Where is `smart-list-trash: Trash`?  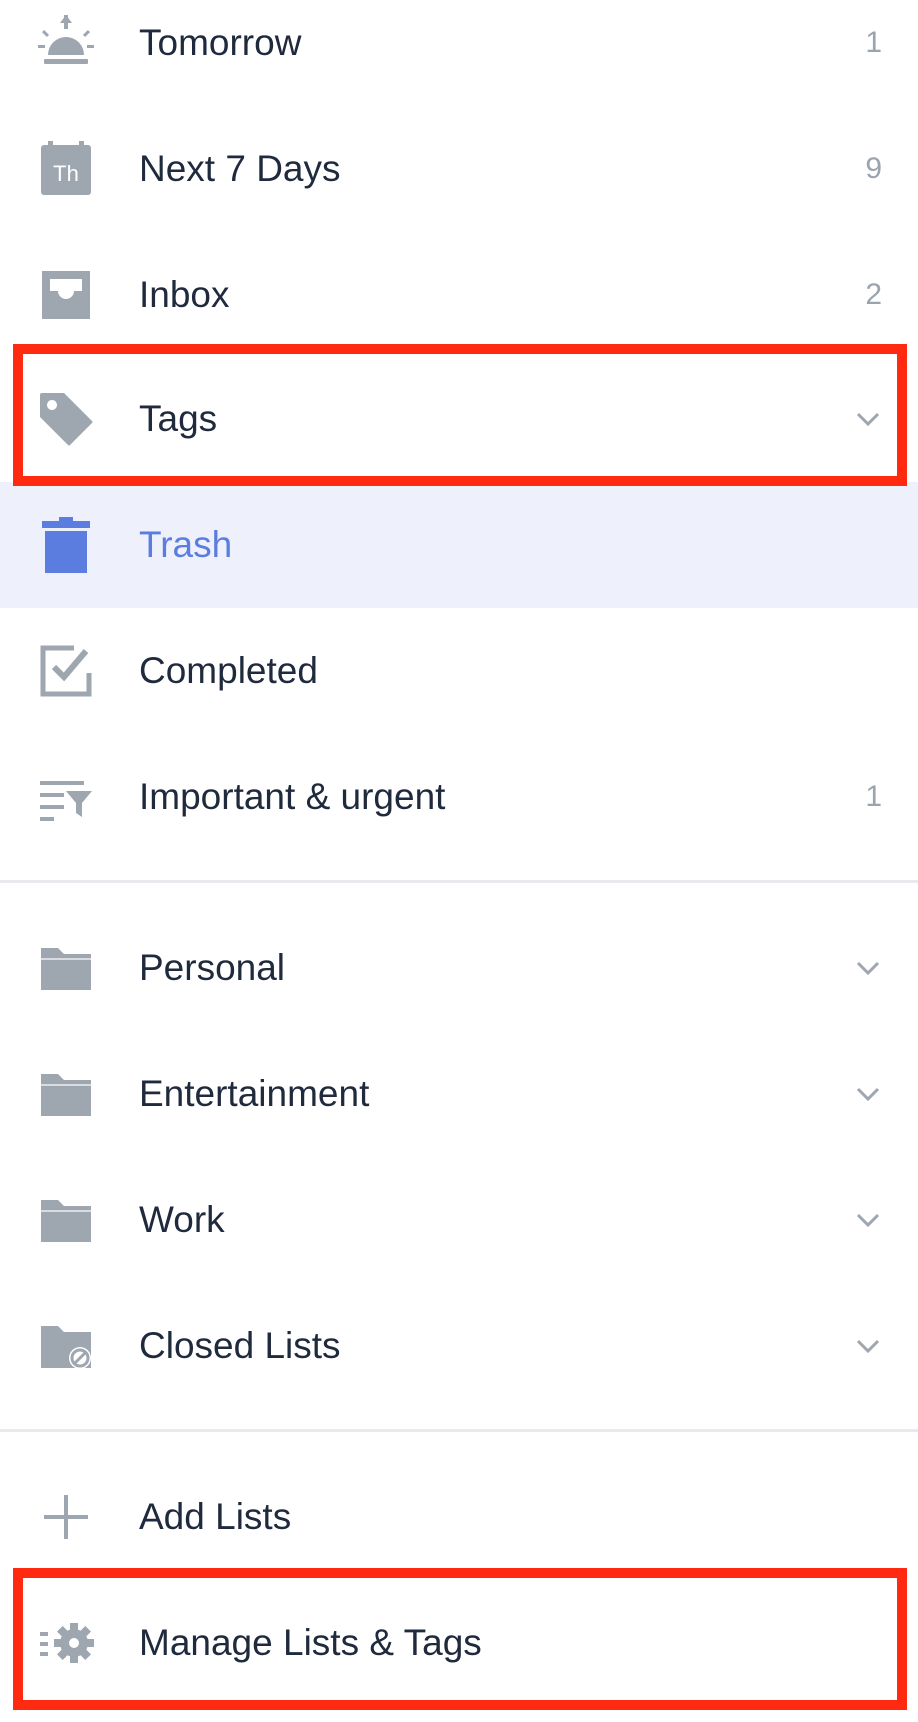 smart-list-trash: Trash is located at coordinates (459, 545).